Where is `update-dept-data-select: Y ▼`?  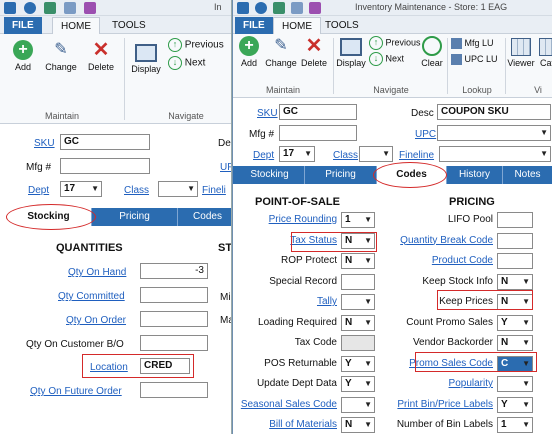 update-dept-data-select: Y ▼ is located at coordinates (358, 384).